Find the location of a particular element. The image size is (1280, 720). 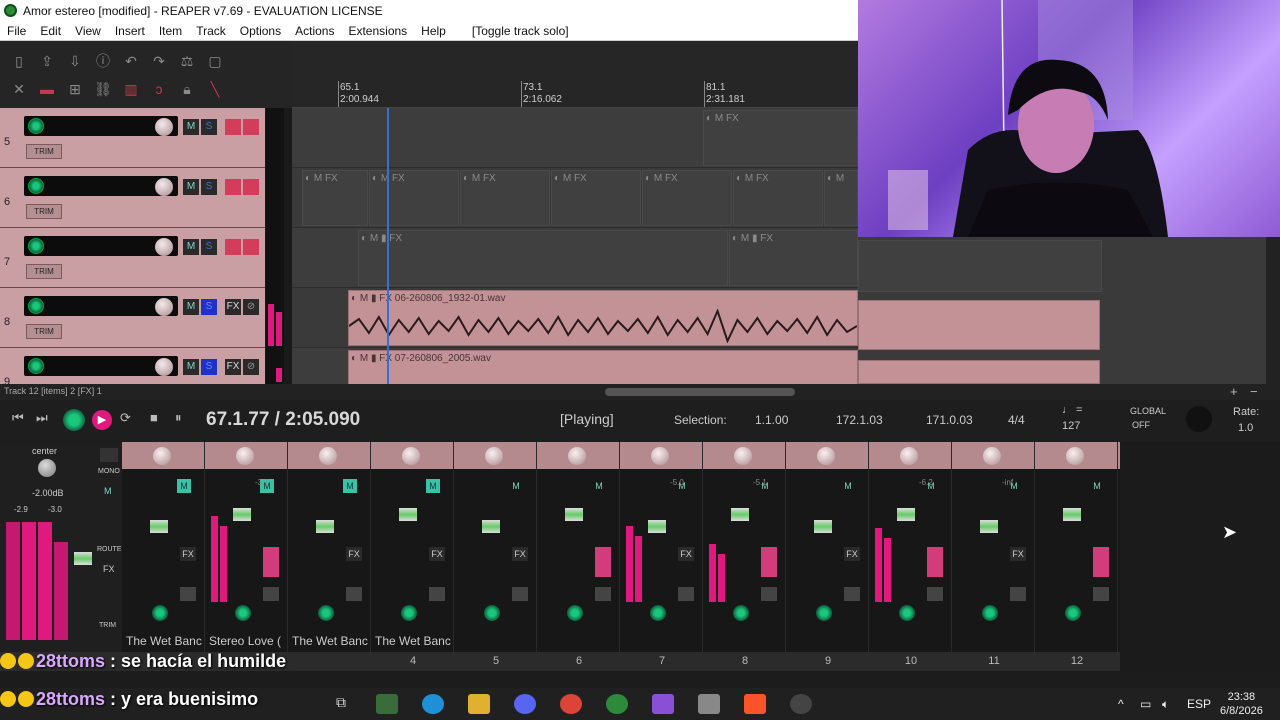

menu-view: View is located at coordinates (88, 31).